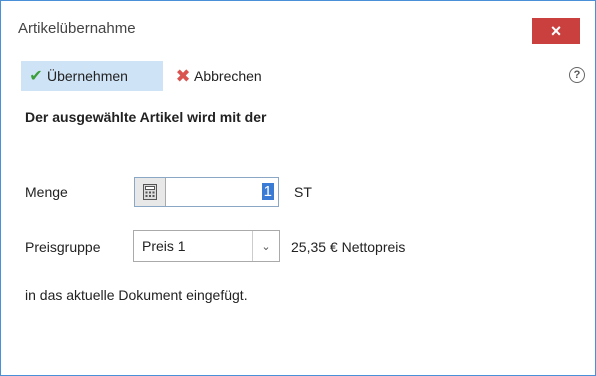 The width and height of the screenshot is (596, 376). What do you see at coordinates (87, 76) in the screenshot?
I see `apply-button-label: Übernehmen` at bounding box center [87, 76].